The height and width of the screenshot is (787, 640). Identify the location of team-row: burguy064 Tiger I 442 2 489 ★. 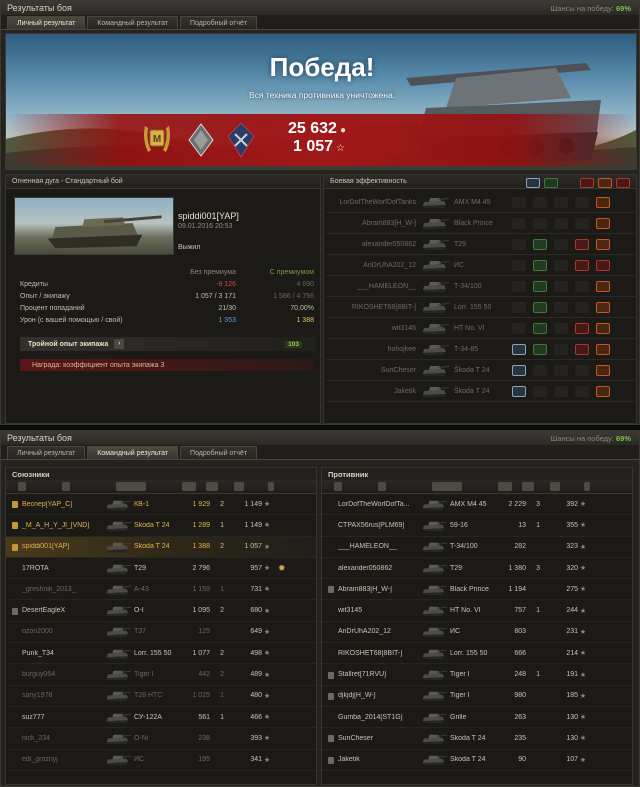
(161, 675).